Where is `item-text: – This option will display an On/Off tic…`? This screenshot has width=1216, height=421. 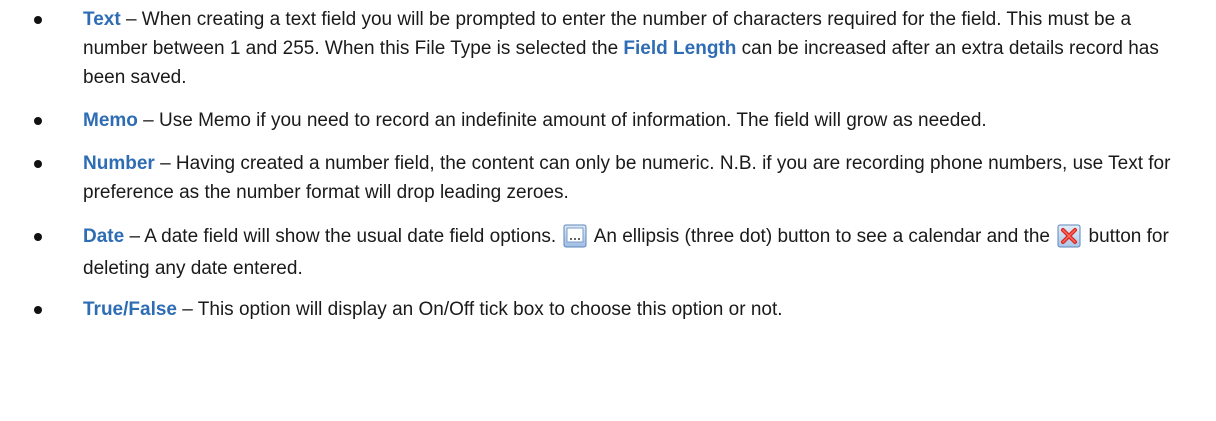 item-text: – This option will display an On/Off tic… is located at coordinates (480, 309).